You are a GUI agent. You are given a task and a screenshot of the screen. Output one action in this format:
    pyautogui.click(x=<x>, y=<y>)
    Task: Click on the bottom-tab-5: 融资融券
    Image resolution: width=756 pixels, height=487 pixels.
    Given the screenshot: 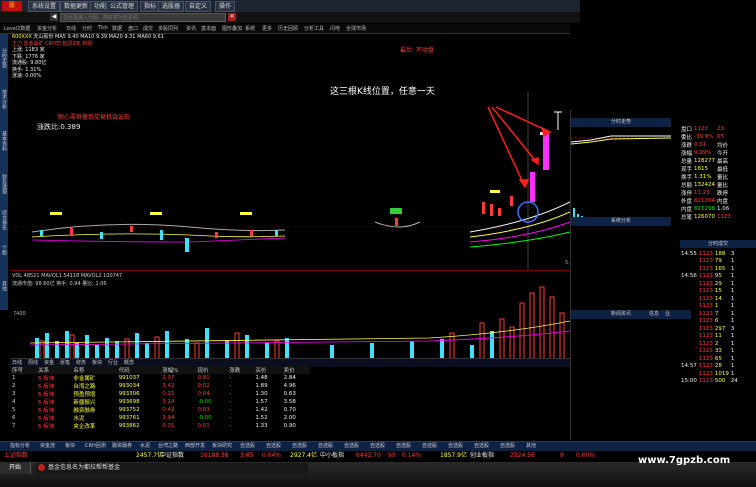 What is the action you would take?
    pyautogui.click(x=122, y=445)
    